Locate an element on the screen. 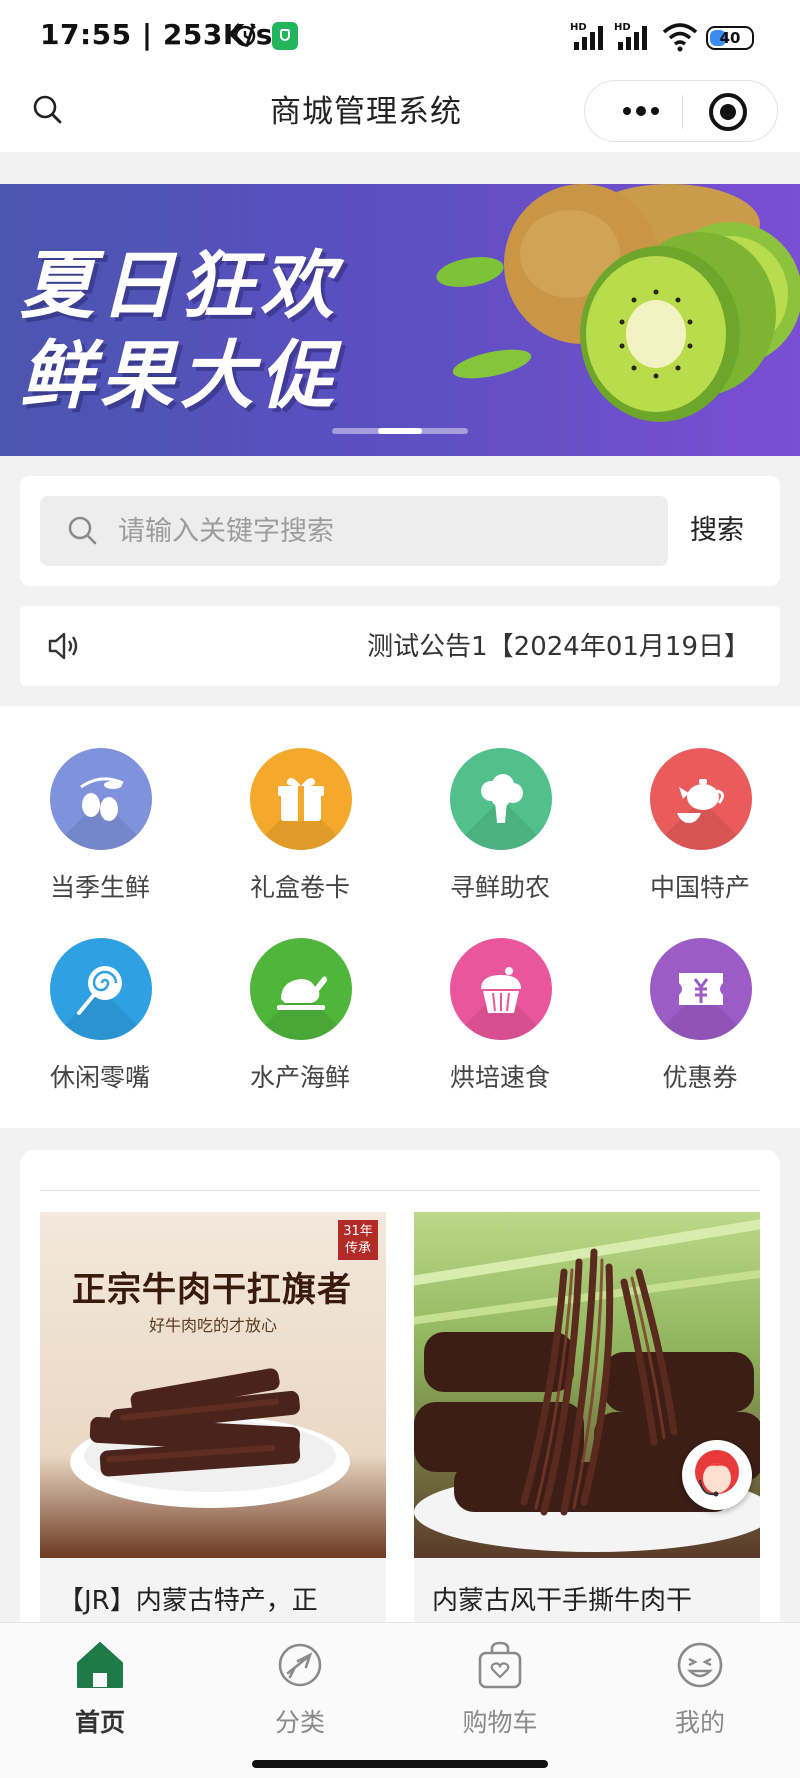 The image size is (800, 1778). cupcake-icon is located at coordinates (501, 989).